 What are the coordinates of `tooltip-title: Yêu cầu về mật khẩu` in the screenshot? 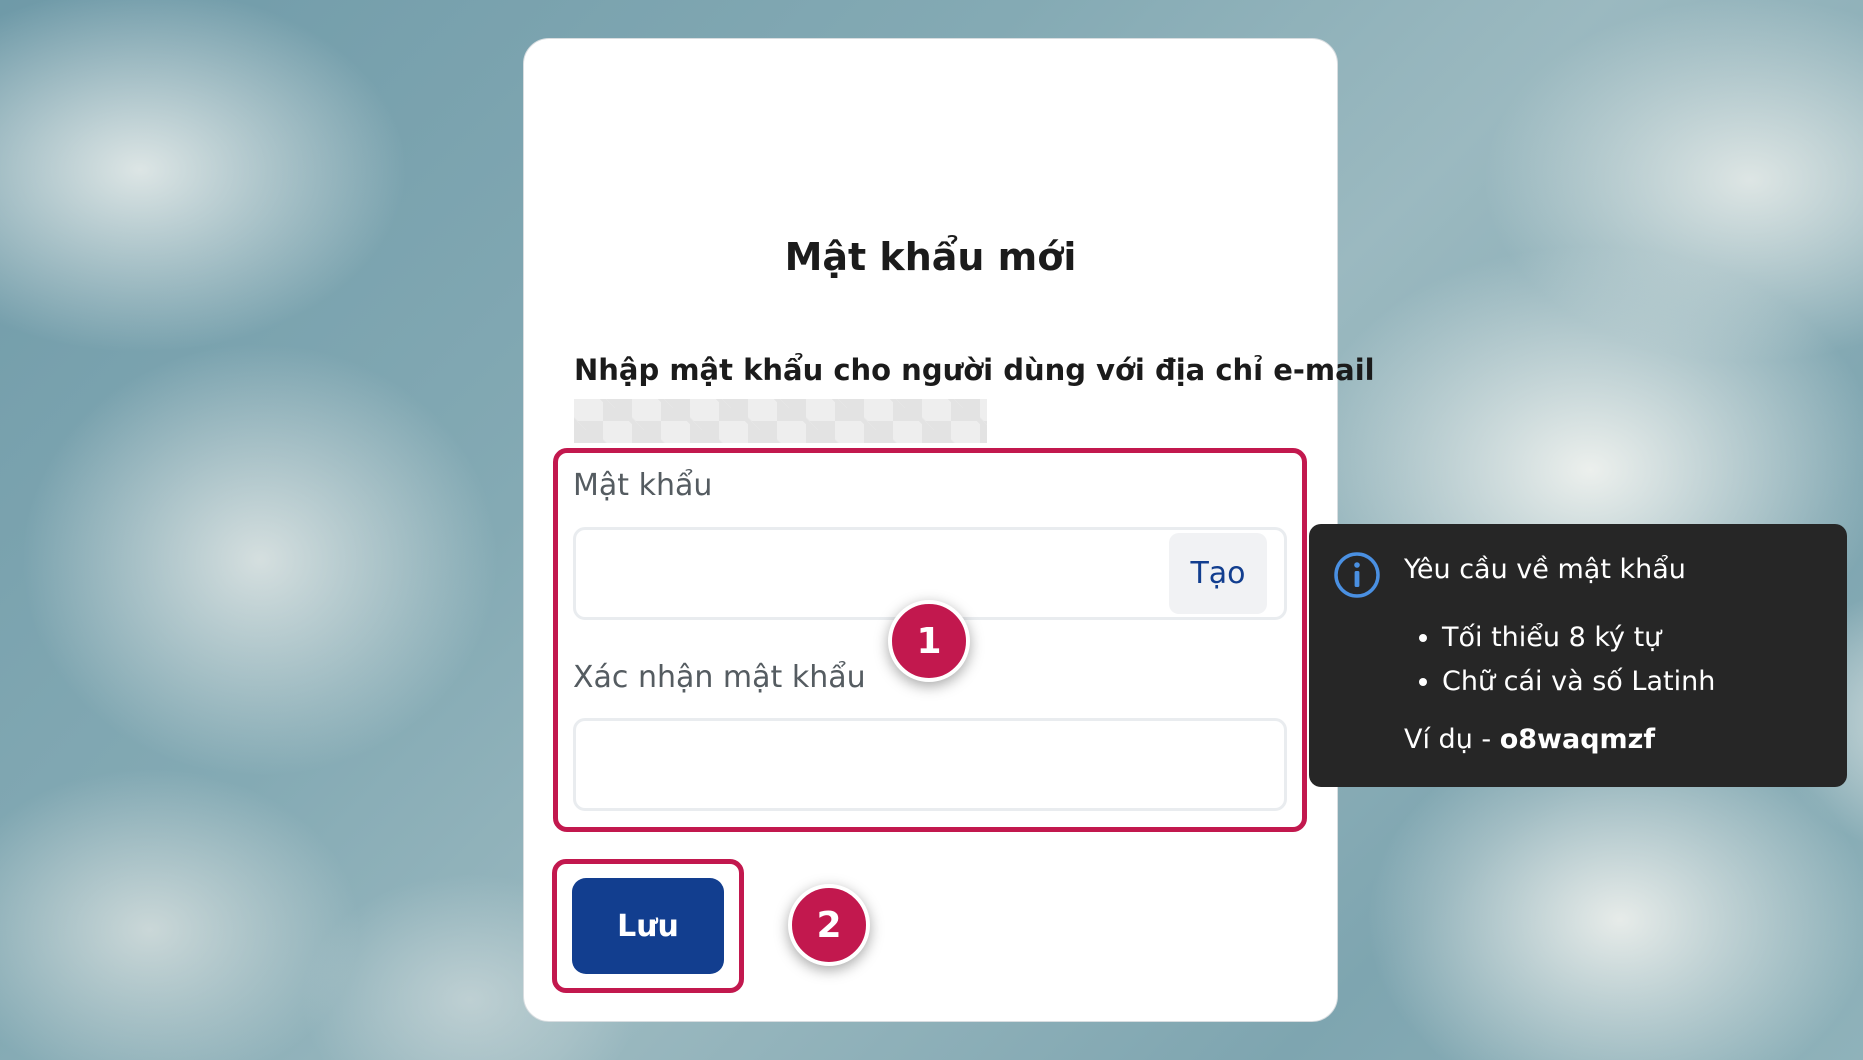 It's located at (1545, 569).